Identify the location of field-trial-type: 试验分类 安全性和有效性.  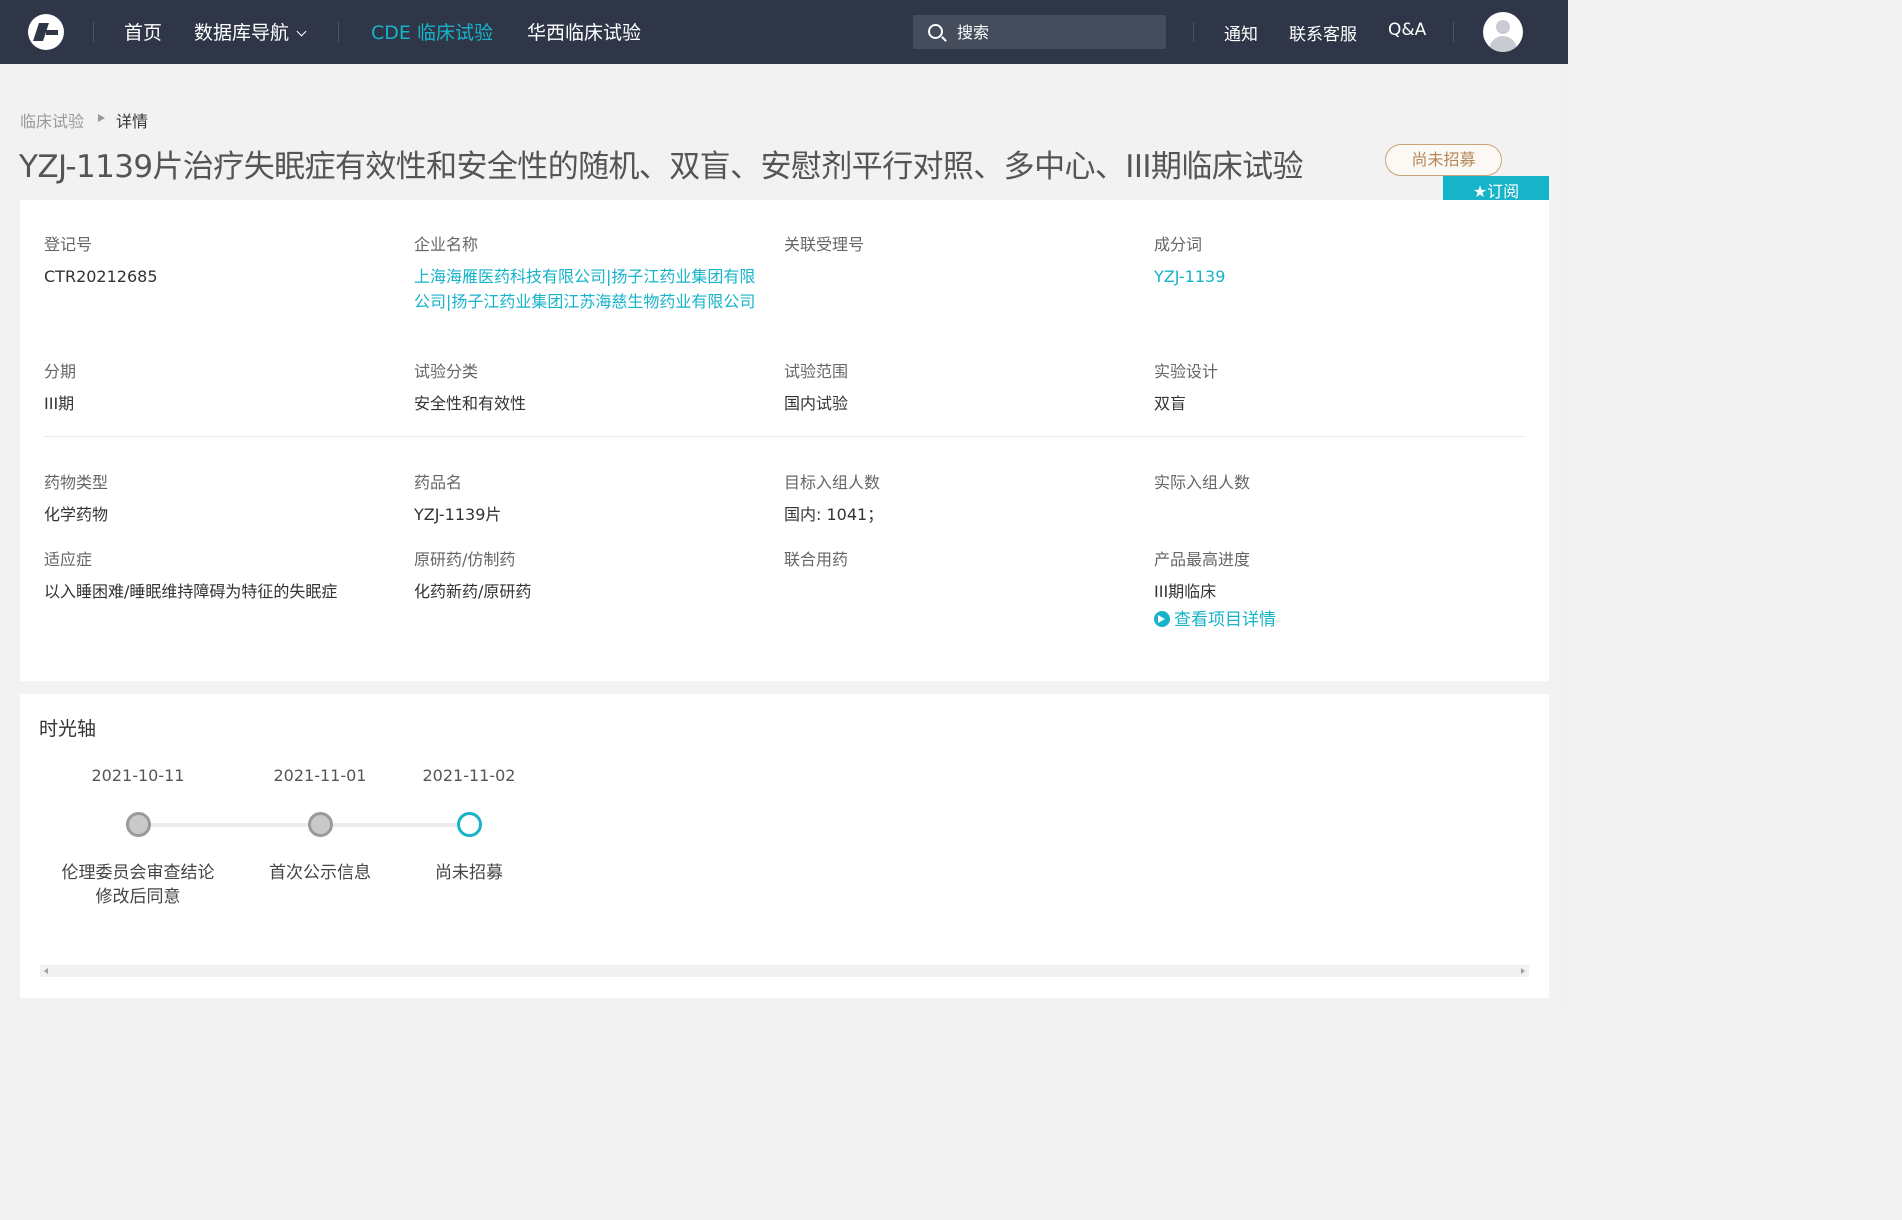
(591, 387).